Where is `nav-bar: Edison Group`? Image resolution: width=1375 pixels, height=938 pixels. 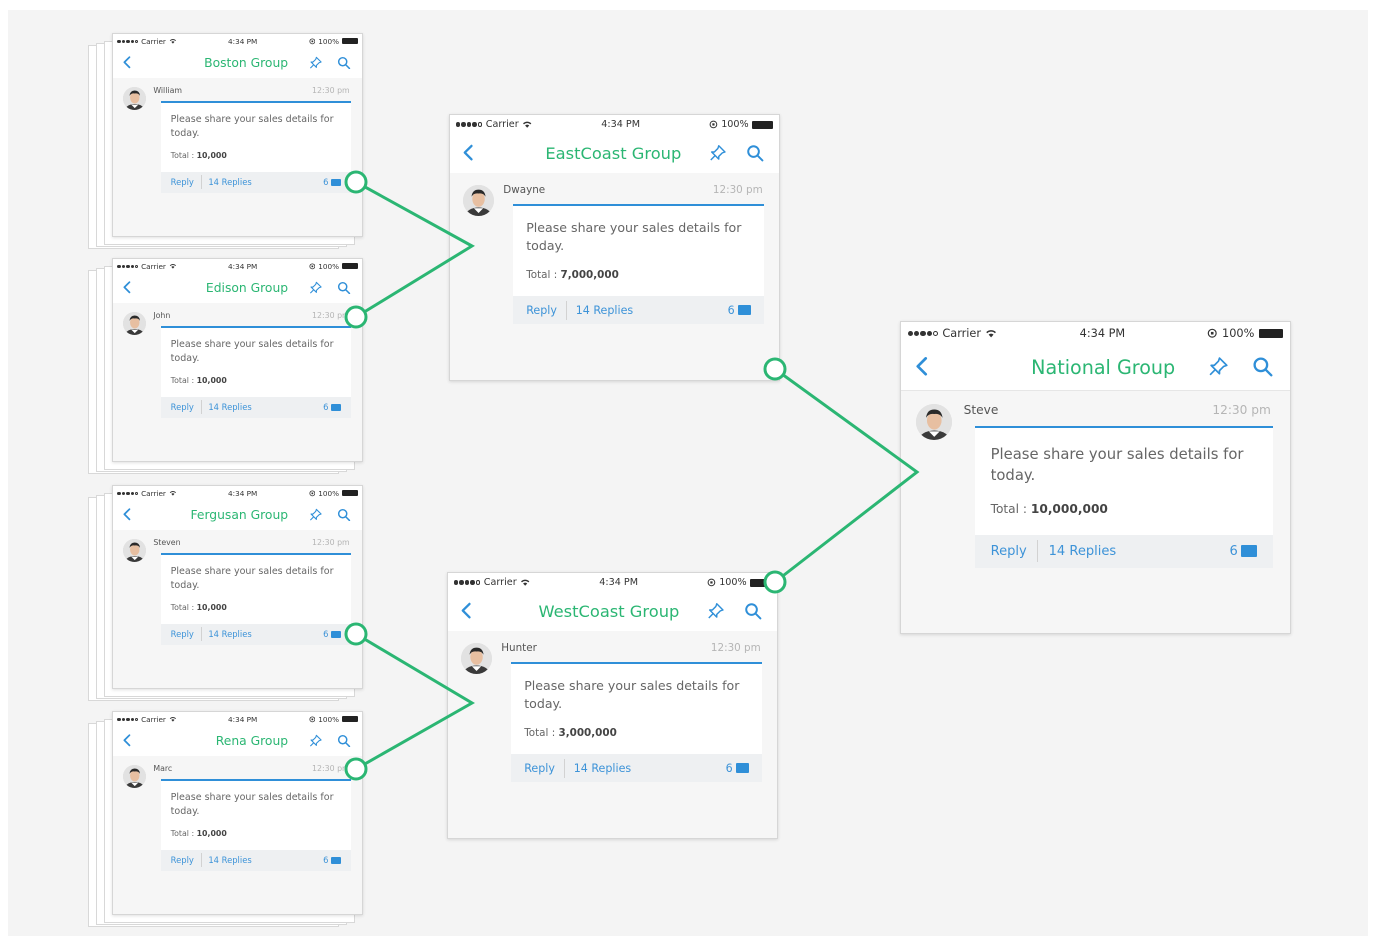 nav-bar: Edison Group is located at coordinates (237, 288).